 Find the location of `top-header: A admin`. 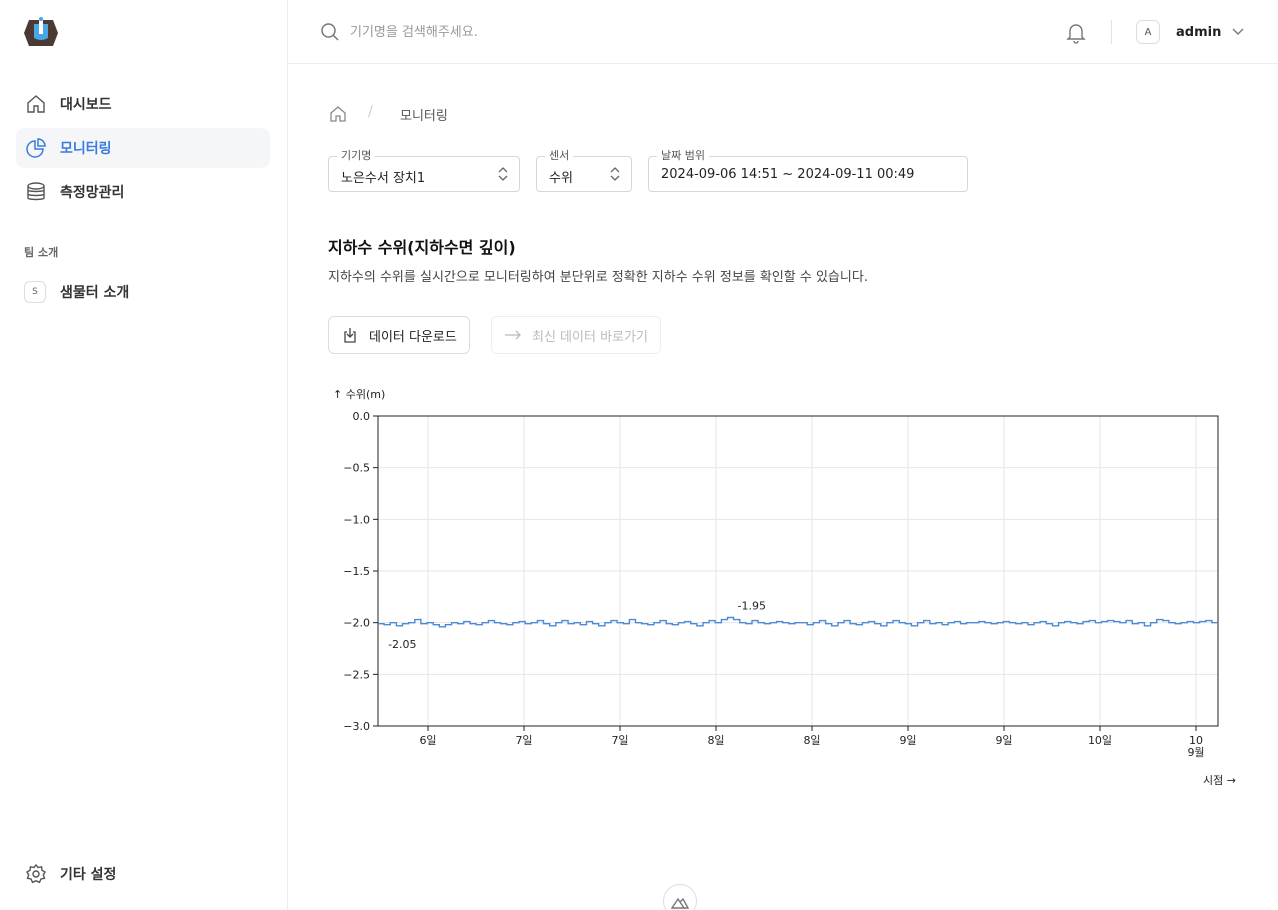

top-header: A admin is located at coordinates (783, 32).